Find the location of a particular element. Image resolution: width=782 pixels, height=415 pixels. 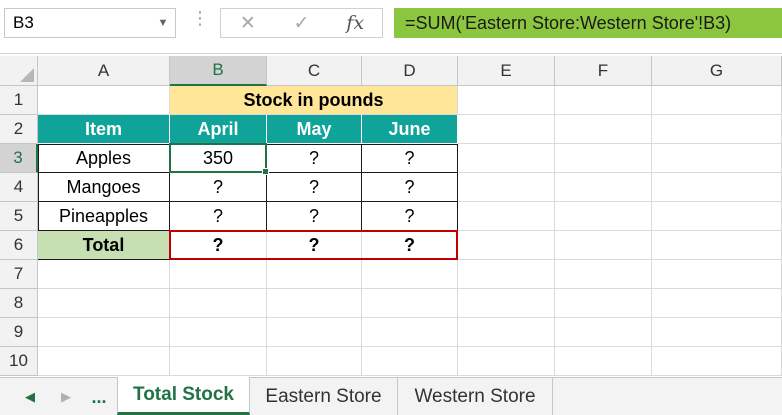

enter-icon: ✓ is located at coordinates (302, 23).